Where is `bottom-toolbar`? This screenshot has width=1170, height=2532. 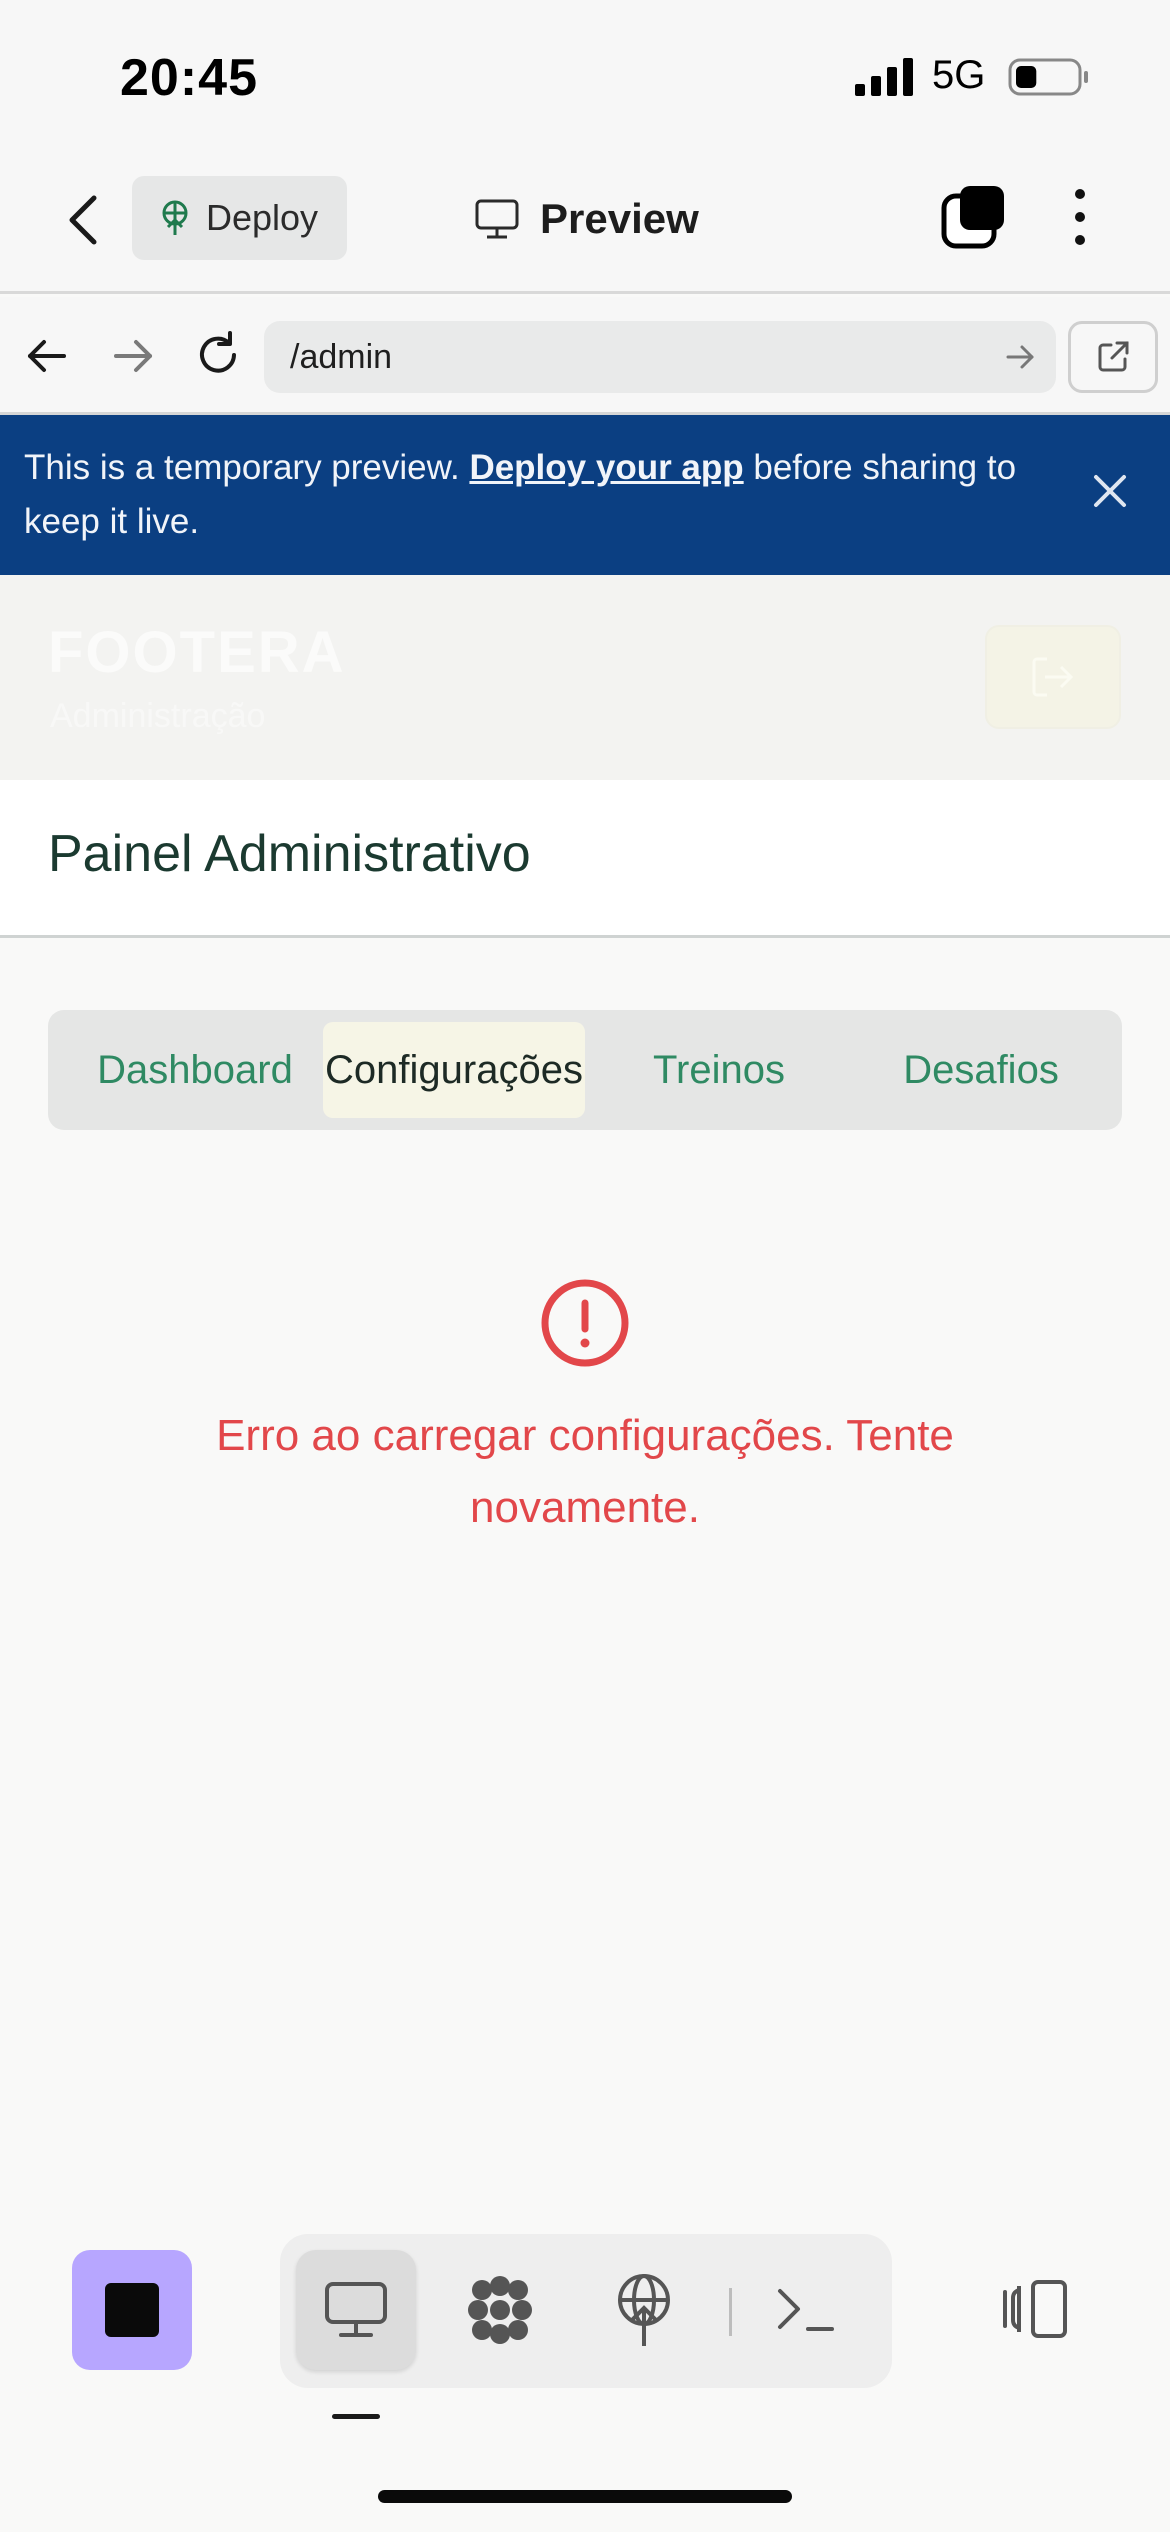
bottom-toolbar is located at coordinates (586, 2311).